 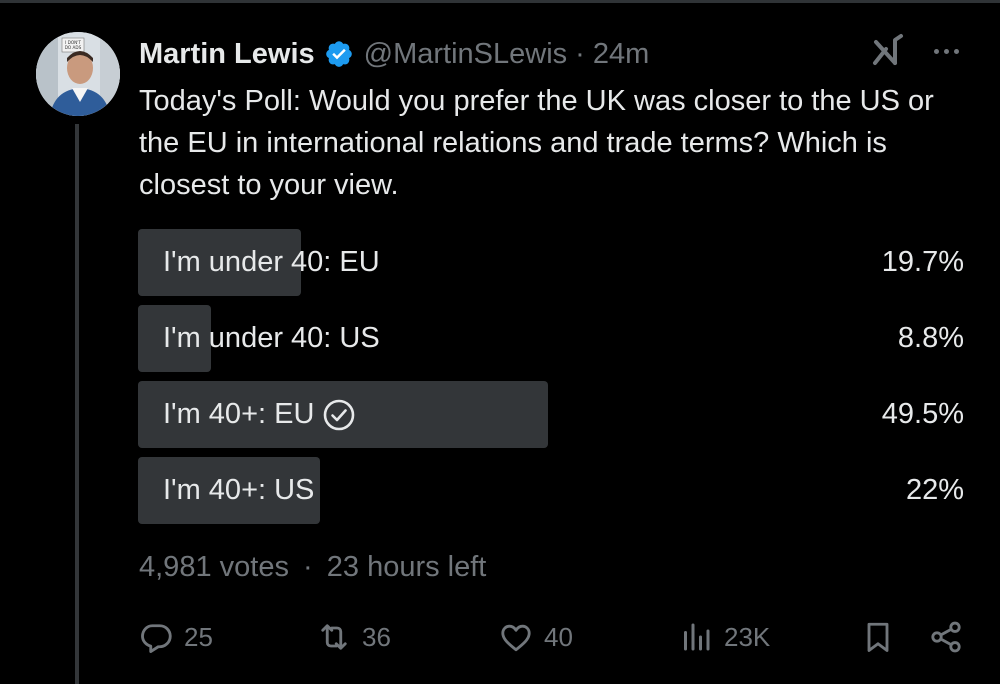 I want to click on grok-icon, so click(x=888, y=51).